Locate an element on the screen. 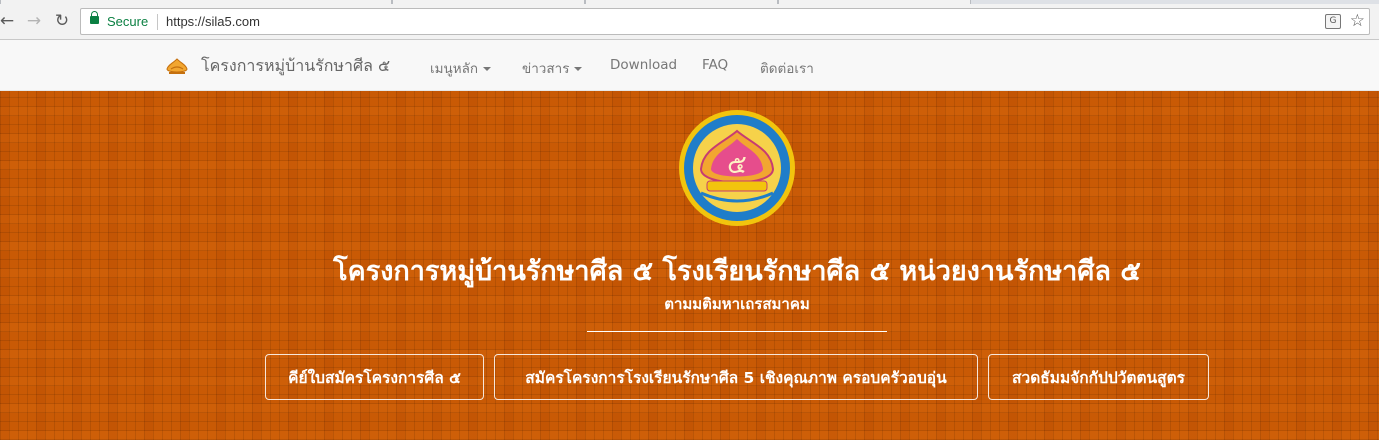  hero-subtitle: ตามมติมหาเถรสมาคม is located at coordinates (737, 304).